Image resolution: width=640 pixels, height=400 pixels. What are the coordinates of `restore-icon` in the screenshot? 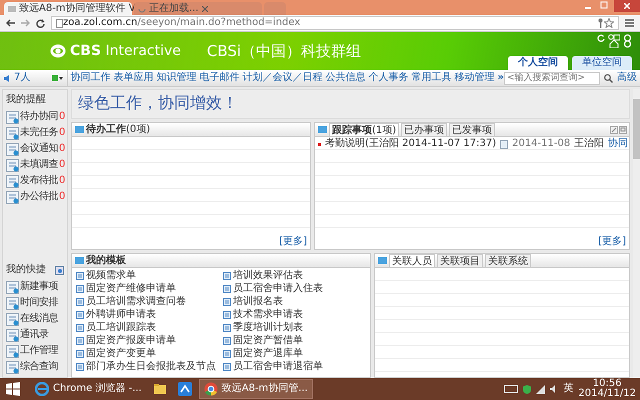 It's located at (604, 5).